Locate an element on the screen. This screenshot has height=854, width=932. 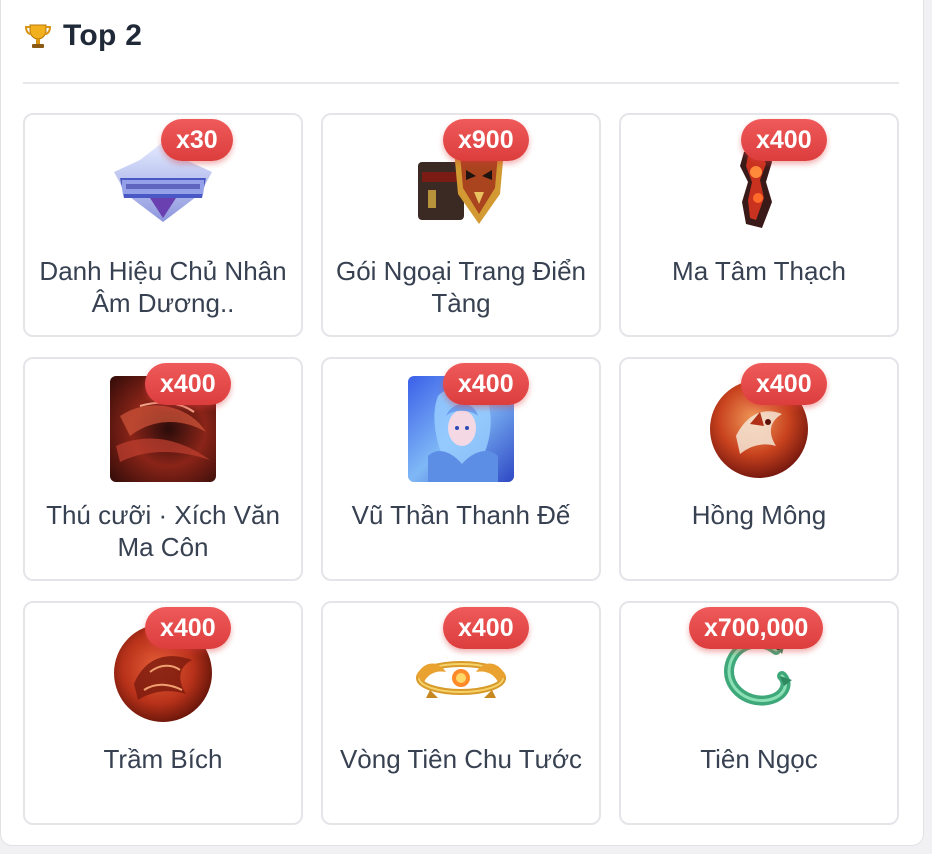
item-name: Trầm Bích is located at coordinates (163, 759).